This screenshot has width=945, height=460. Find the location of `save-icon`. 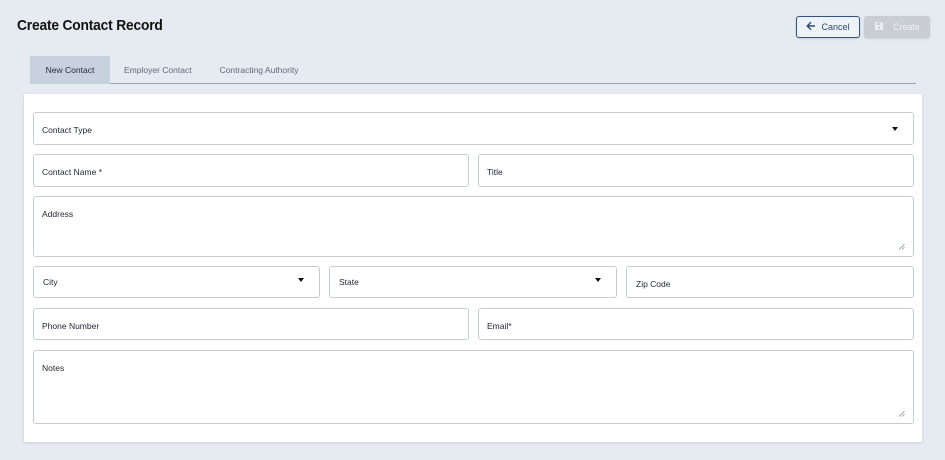

save-icon is located at coordinates (879, 27).